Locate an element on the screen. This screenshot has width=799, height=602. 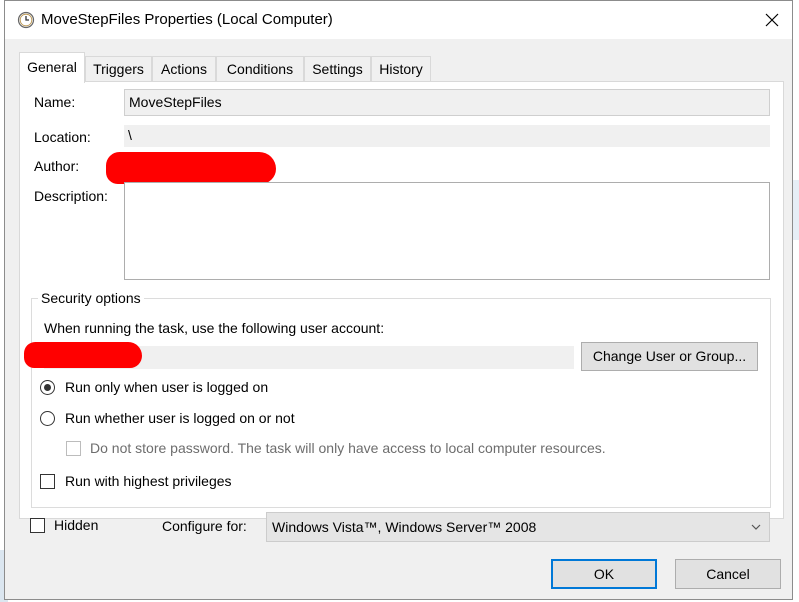
user-account-redaction is located at coordinates (83, 355).